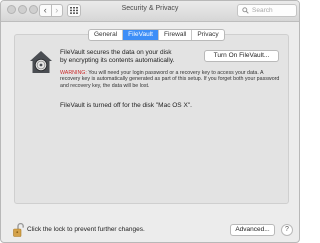  What do you see at coordinates (245, 10) in the screenshot?
I see `magnifier-icon` at bounding box center [245, 10].